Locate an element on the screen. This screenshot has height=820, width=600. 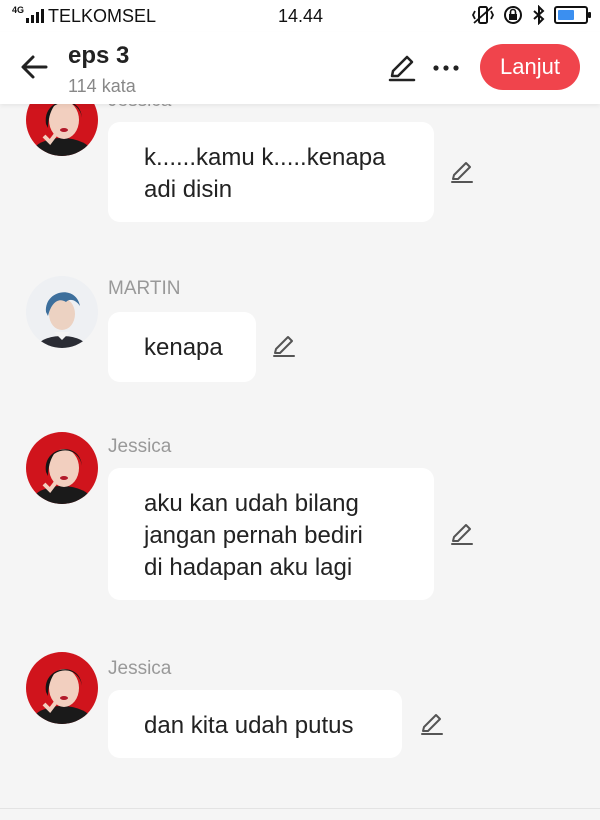
carrier-name: TELKOMSEL is located at coordinates (102, 15).